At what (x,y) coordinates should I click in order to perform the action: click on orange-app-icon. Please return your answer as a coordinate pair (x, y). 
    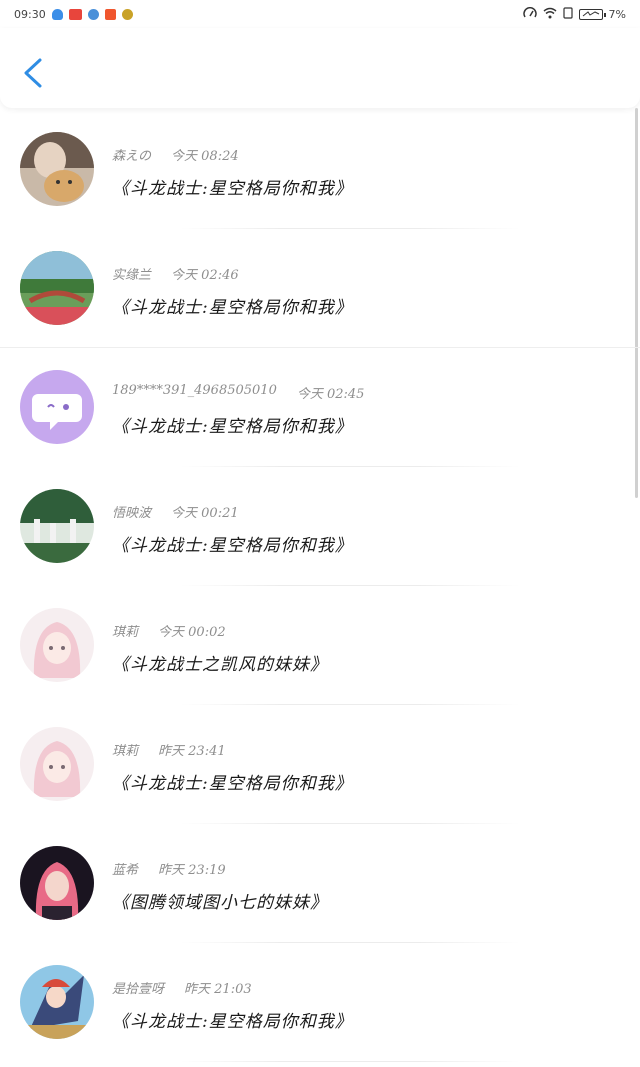
    Looking at the image, I should click on (110, 14).